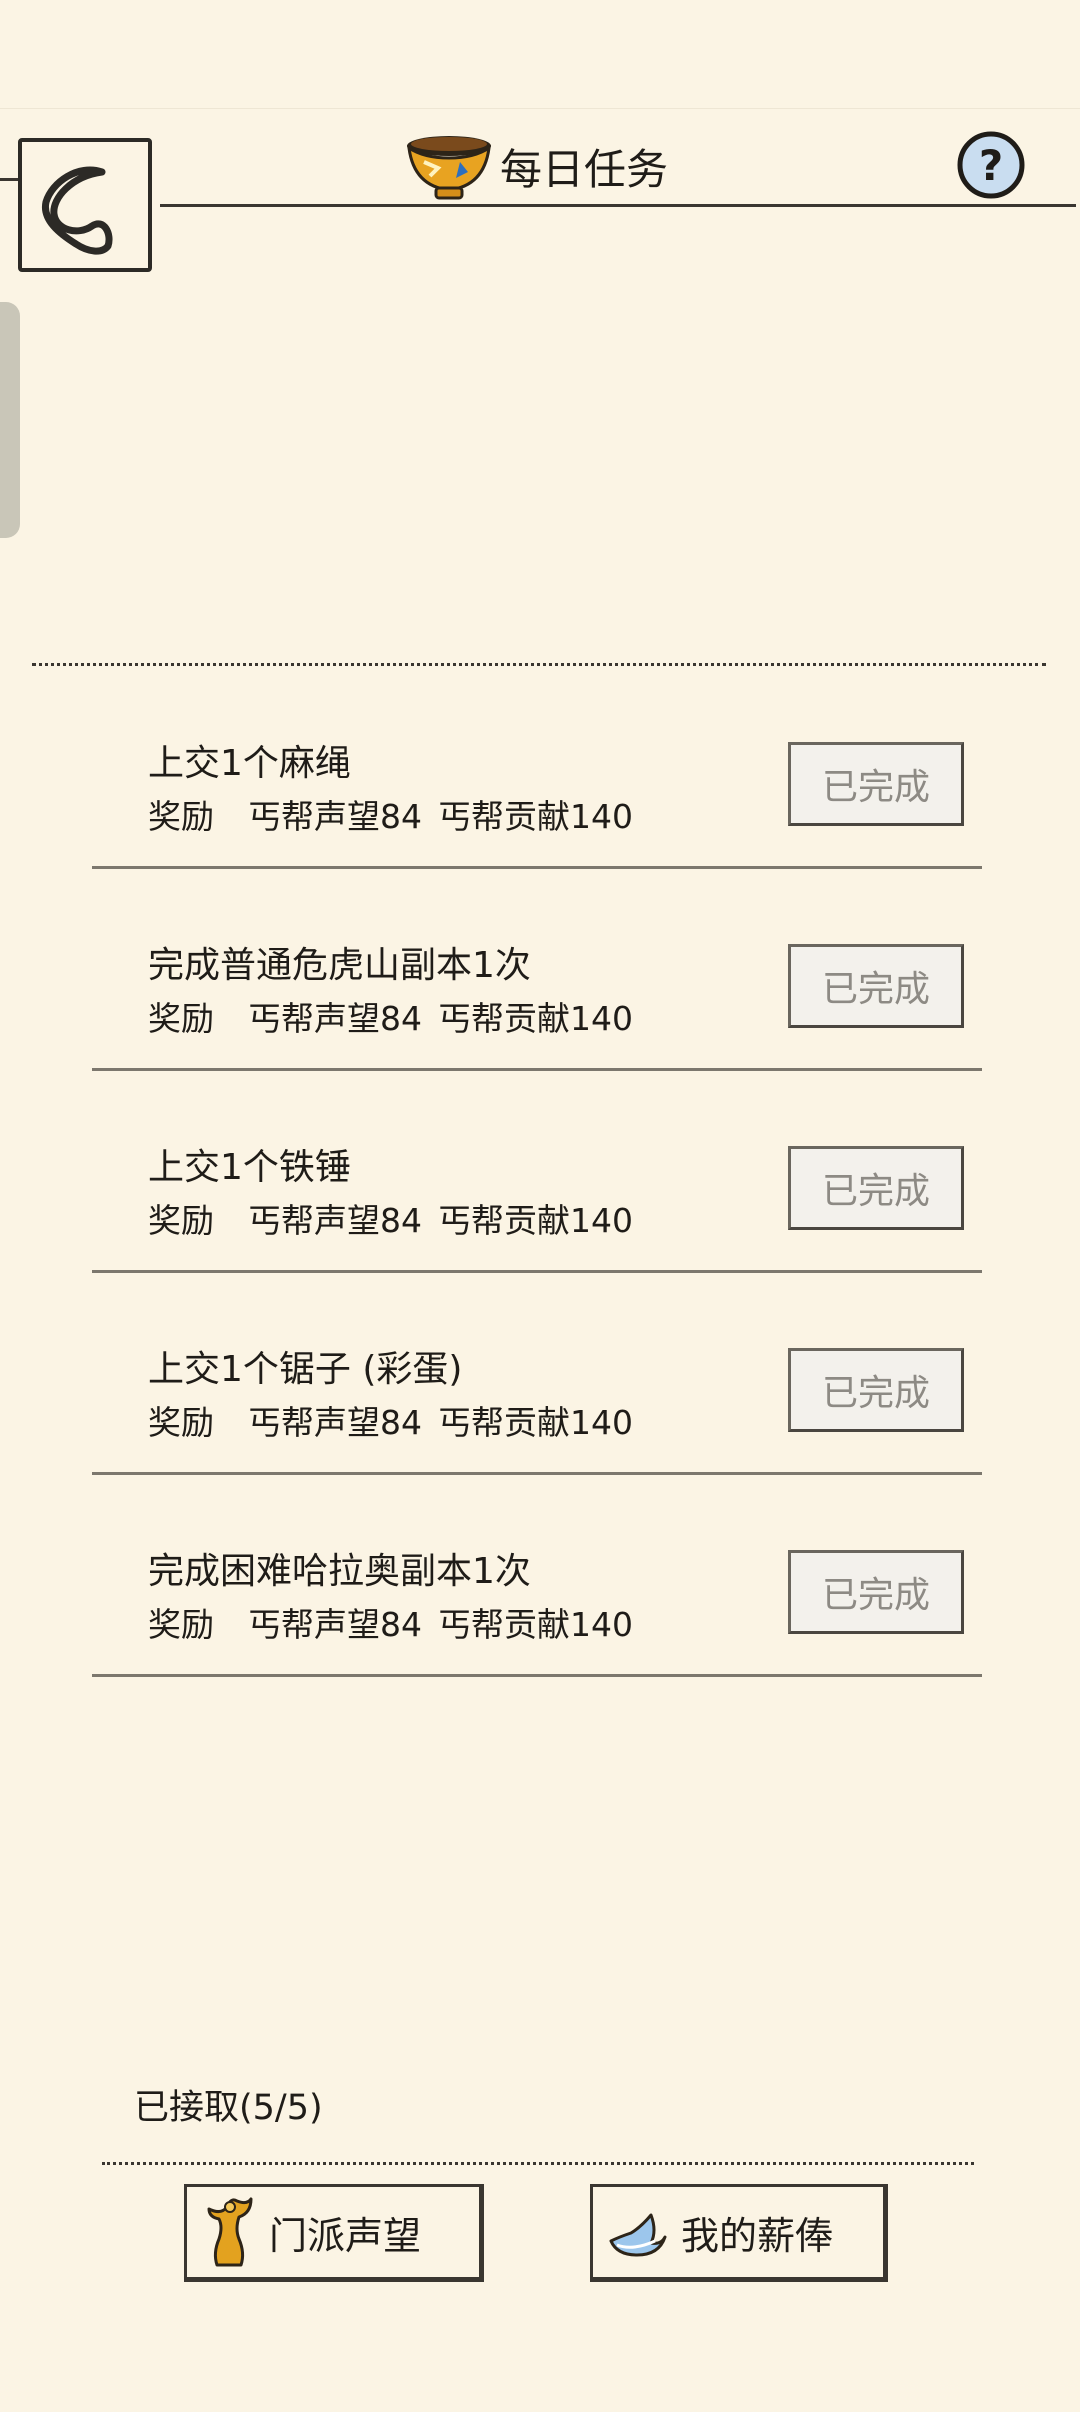 The height and width of the screenshot is (2412, 1080). What do you see at coordinates (449, 168) in the screenshot?
I see `golden-bowl-icon` at bounding box center [449, 168].